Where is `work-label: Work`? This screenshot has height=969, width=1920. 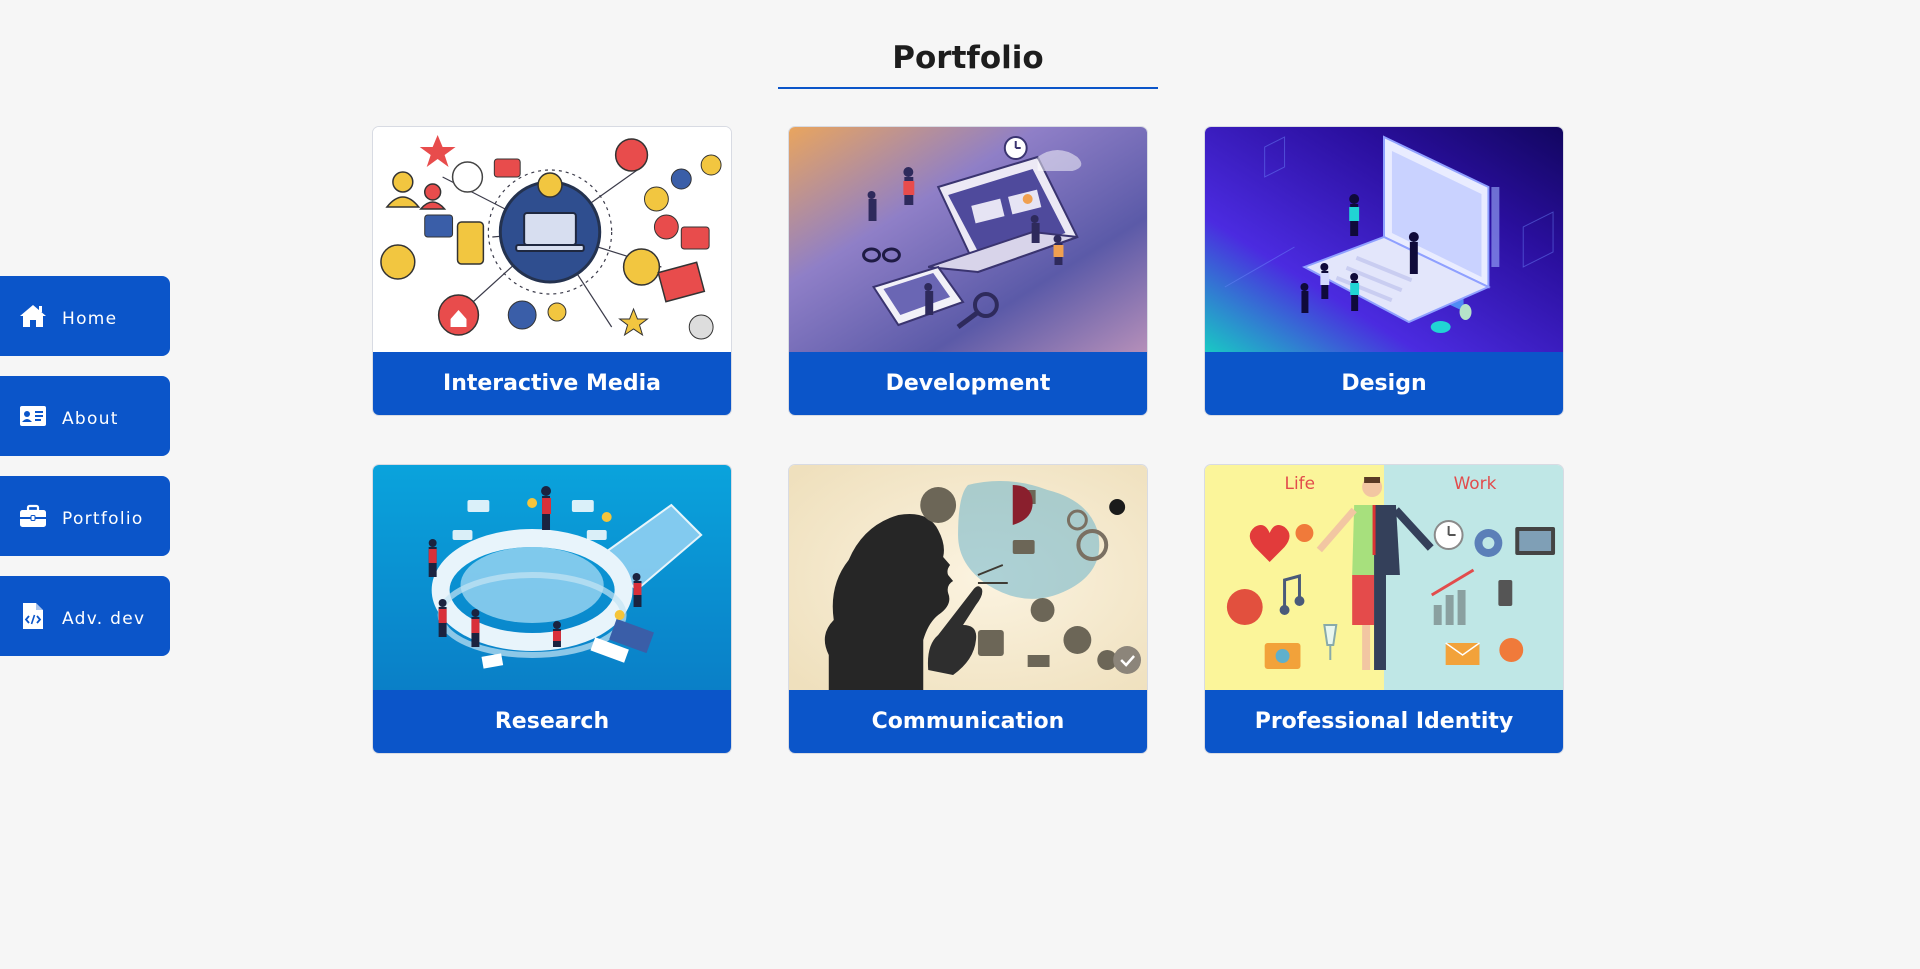 work-label: Work is located at coordinates (1475, 483).